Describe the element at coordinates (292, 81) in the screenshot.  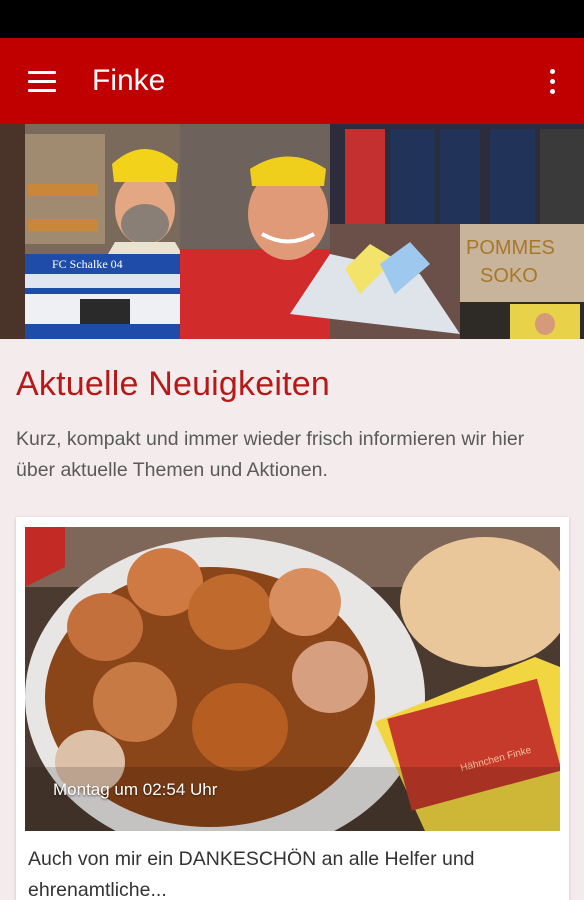
I see `app-bar: Finke` at that location.